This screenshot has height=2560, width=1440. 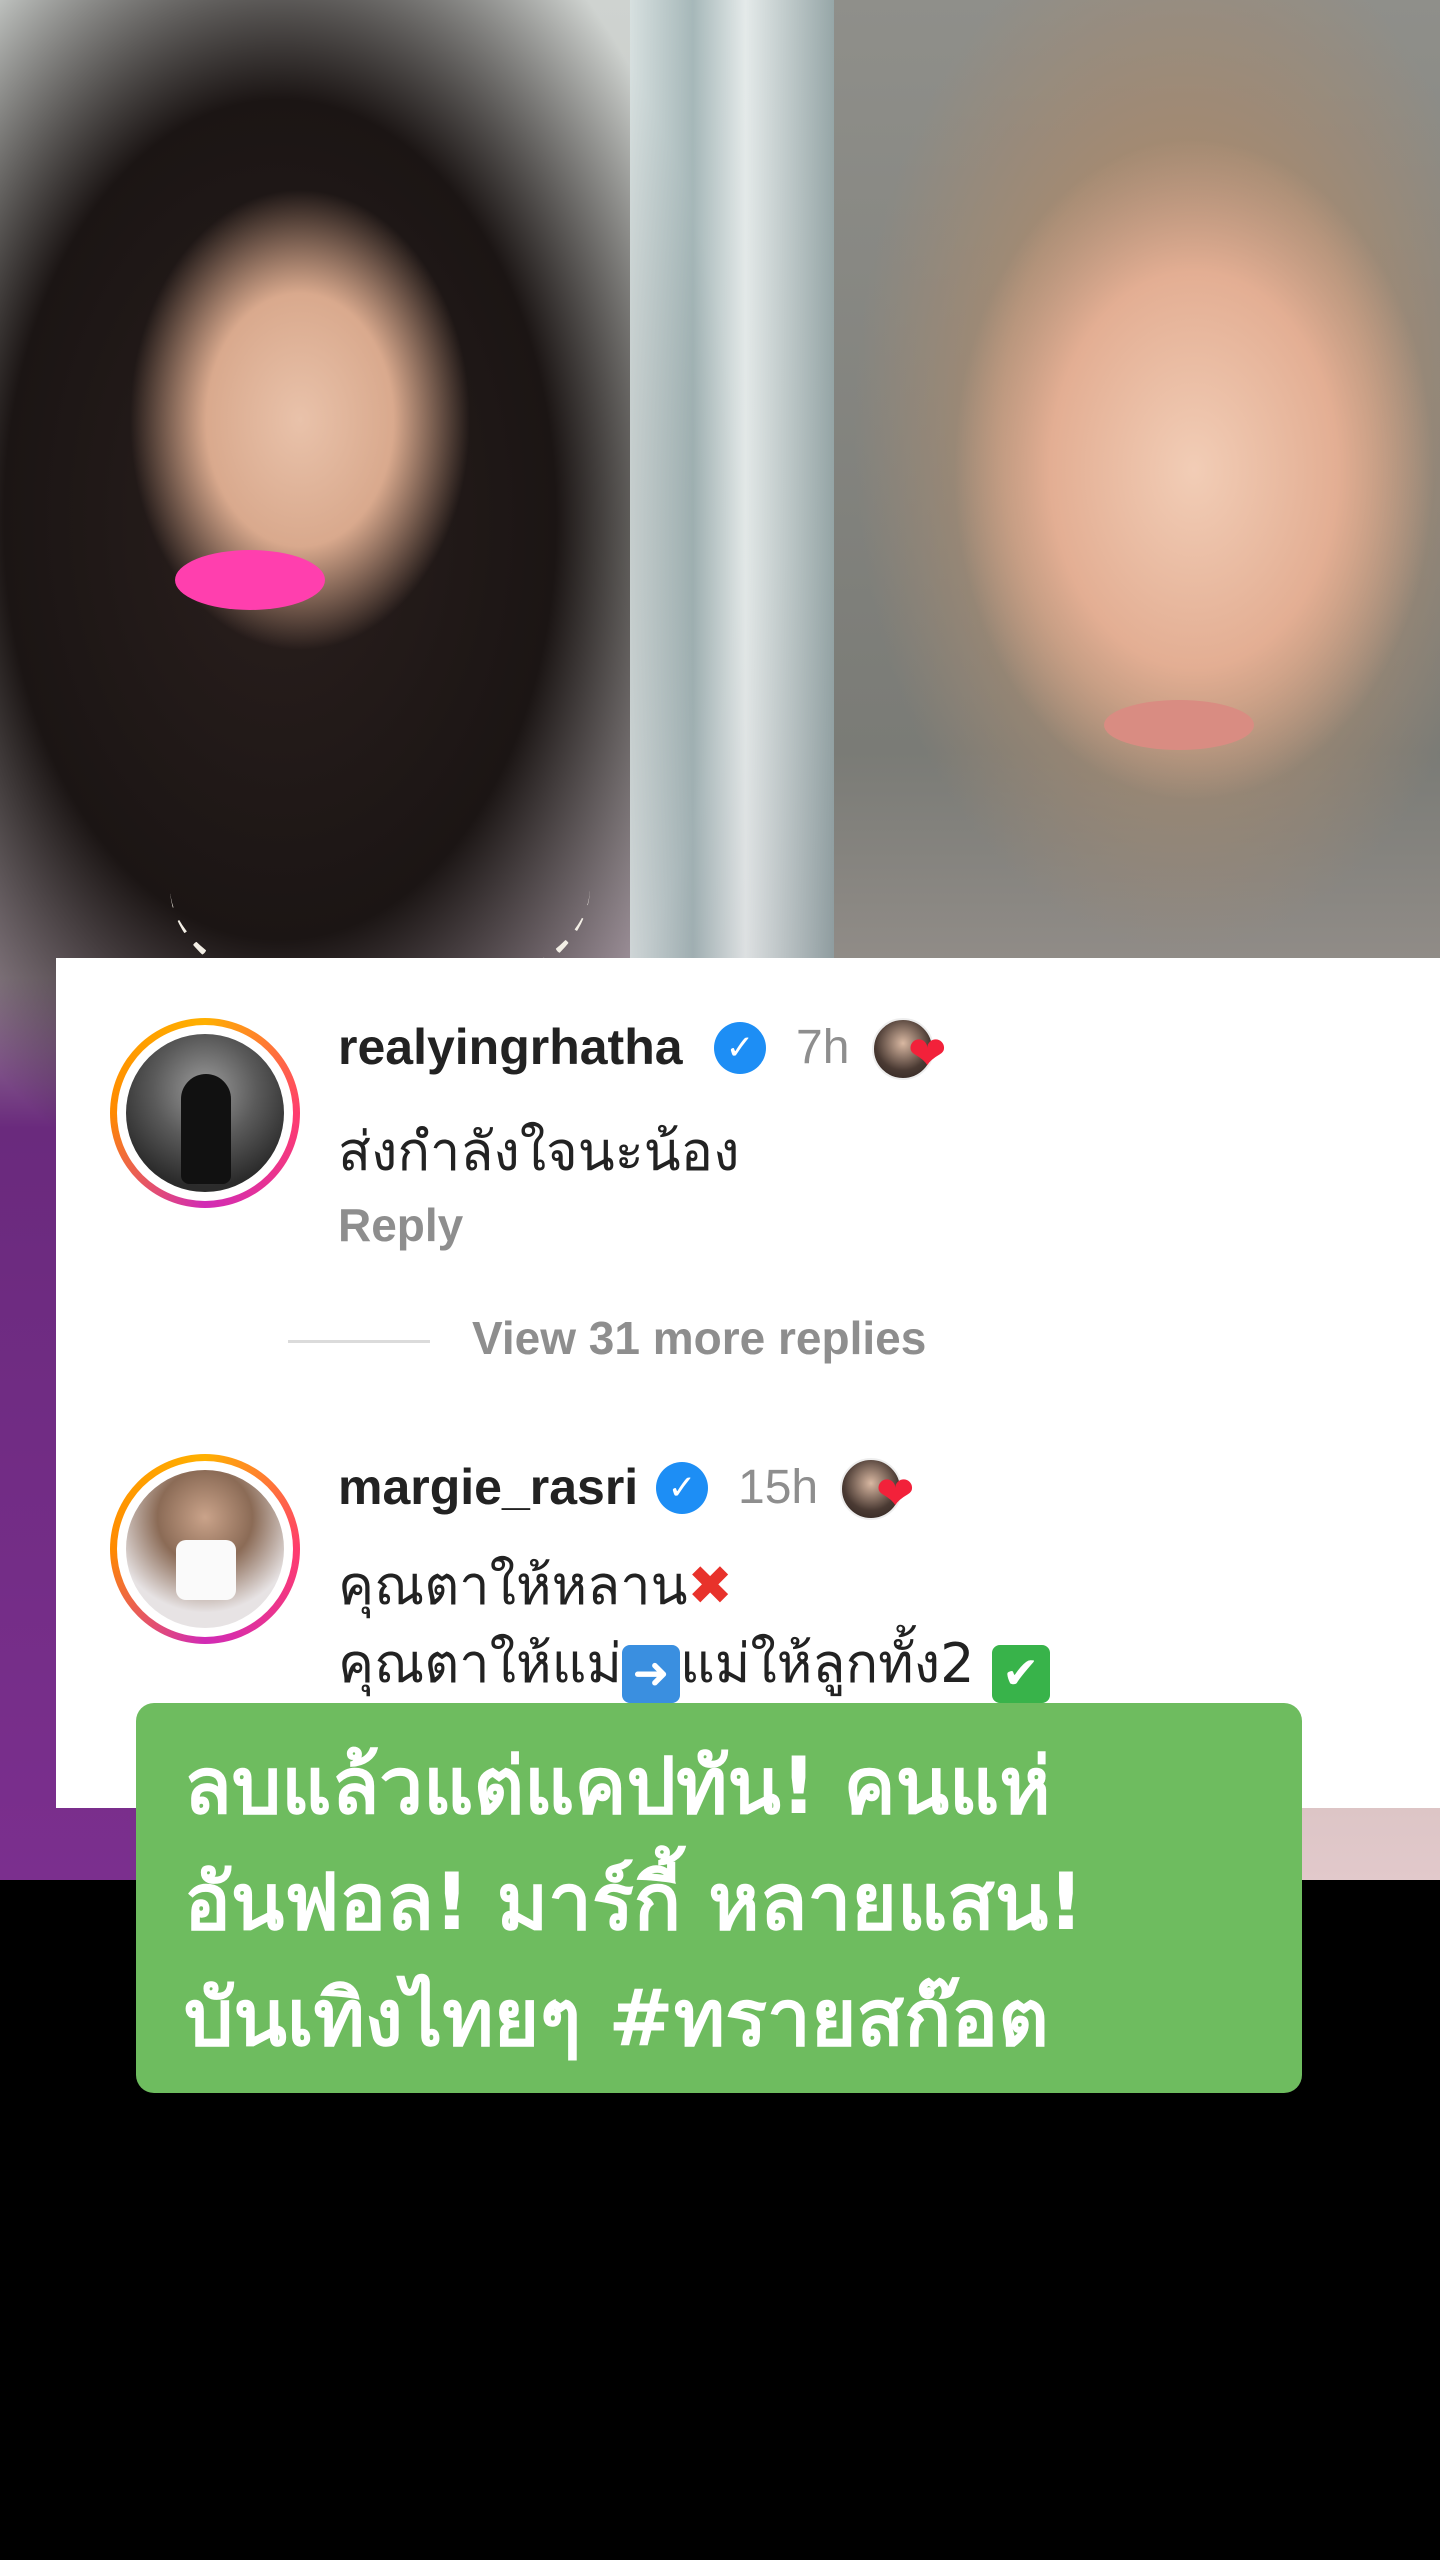 I want to click on comment-text-line-2: คุณตาให้แม่ ➜ แม่ให้ลูกทั้ง2 ✔, so click(x=694, y=1663).